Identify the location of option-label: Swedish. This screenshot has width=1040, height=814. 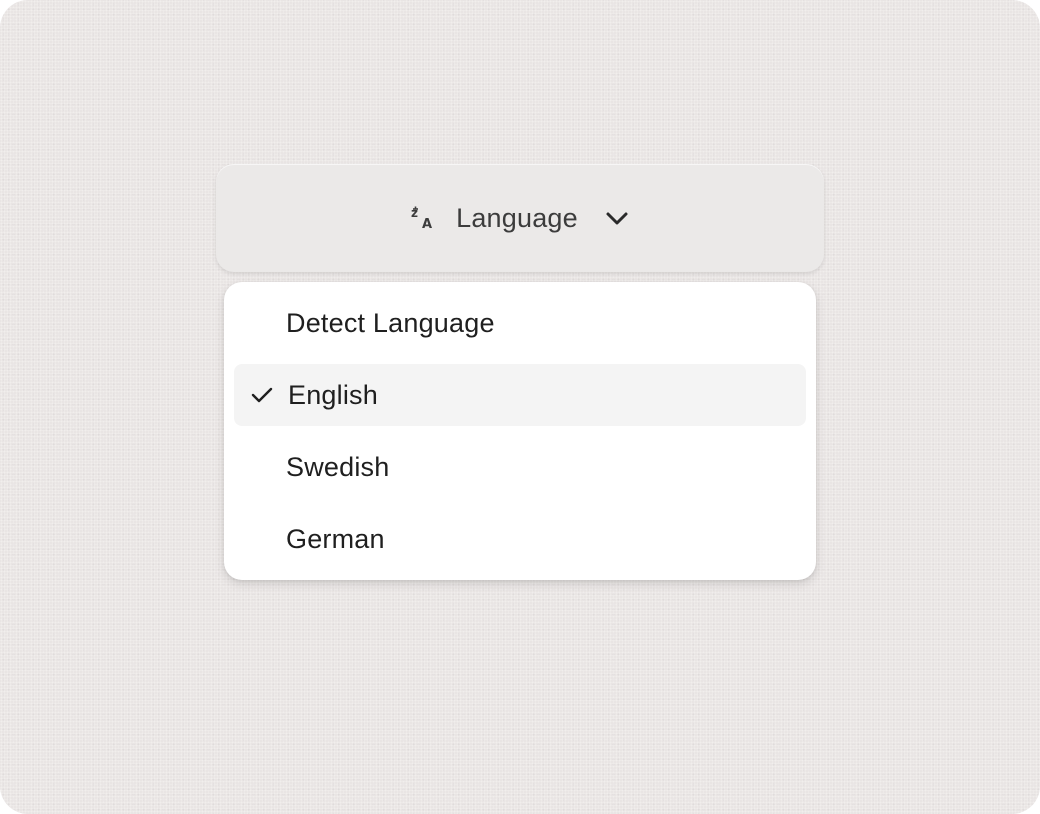
(338, 466).